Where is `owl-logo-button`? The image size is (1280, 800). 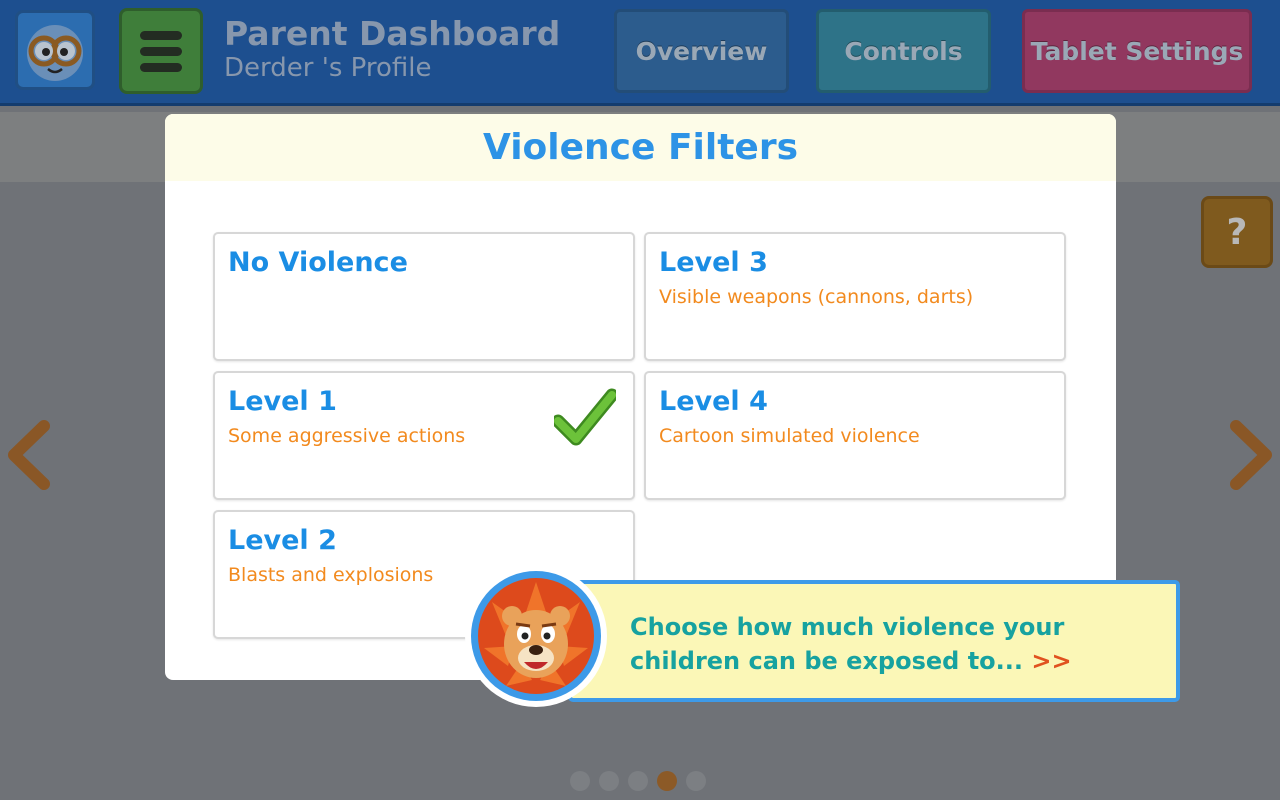
owl-logo-button is located at coordinates (55, 50).